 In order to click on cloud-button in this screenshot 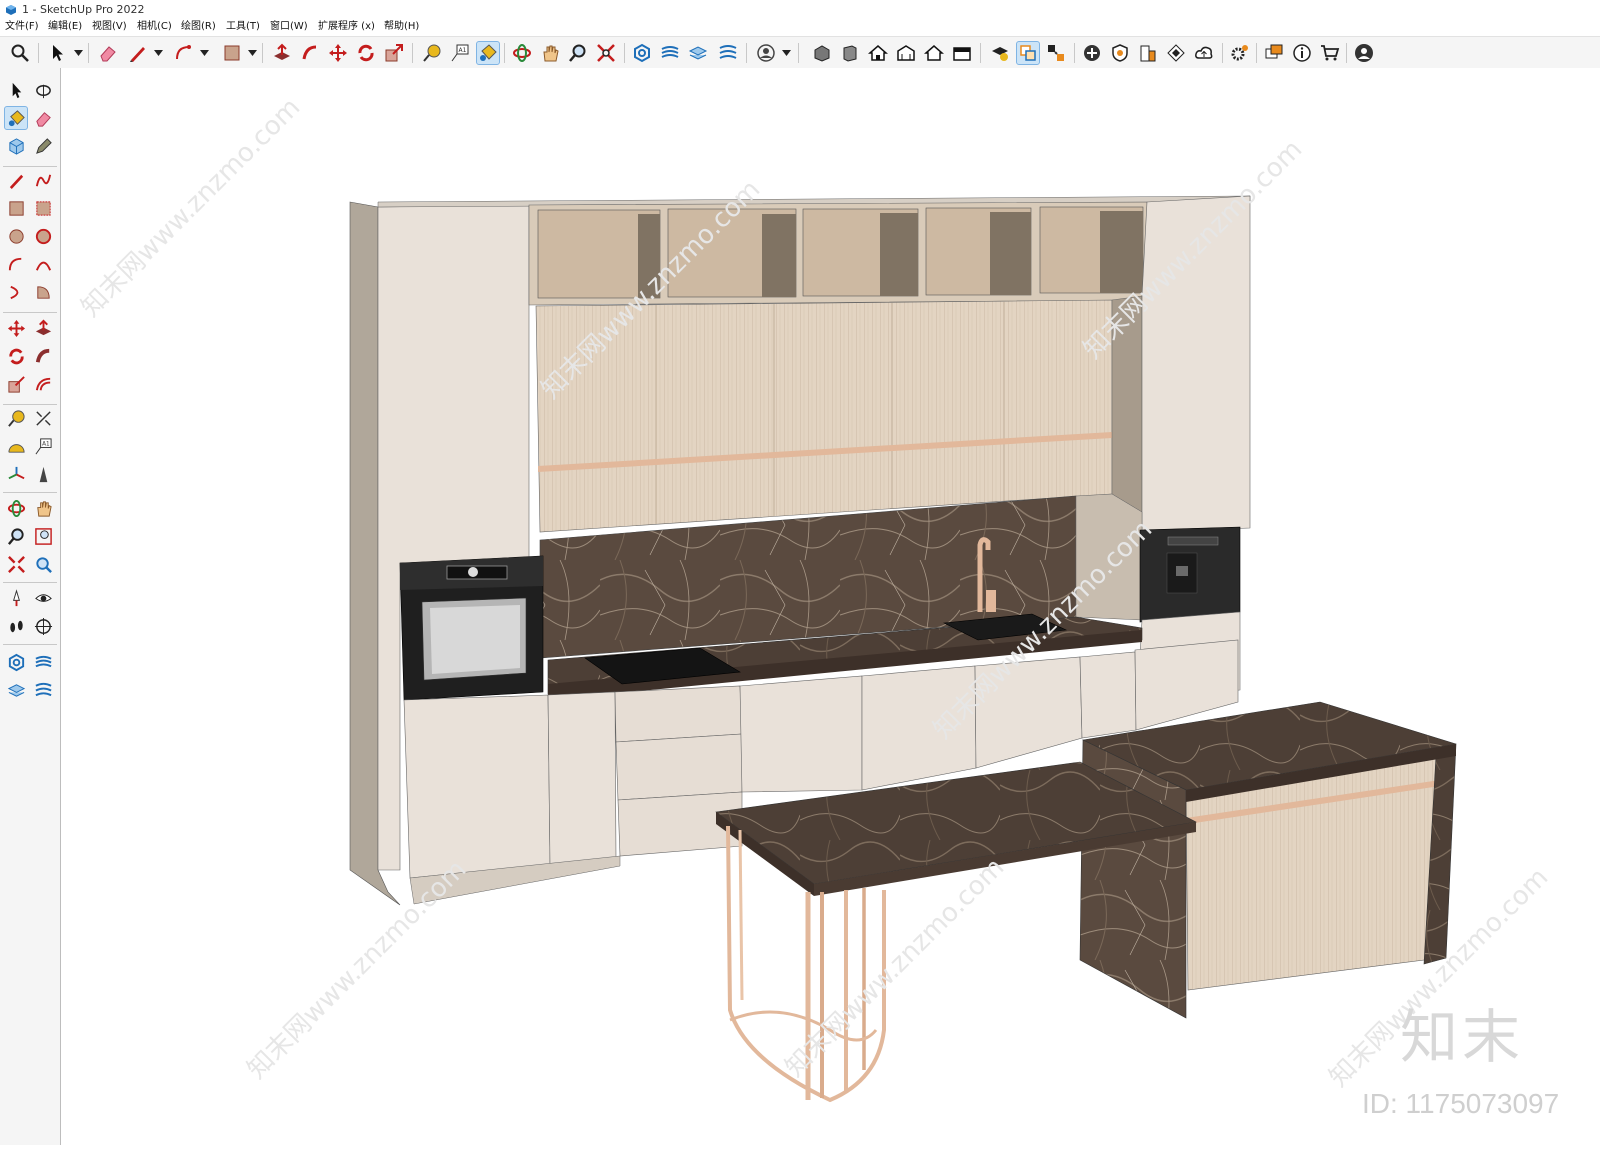, I will do `click(1204, 53)`.